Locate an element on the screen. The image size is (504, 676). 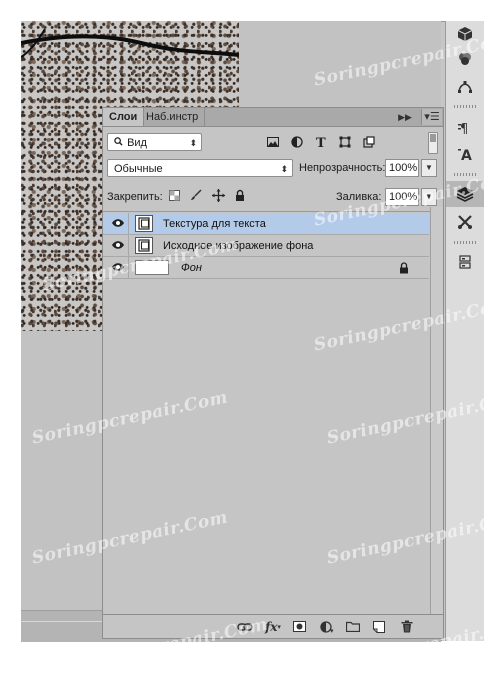
new-group-icon is located at coordinates (353, 626).